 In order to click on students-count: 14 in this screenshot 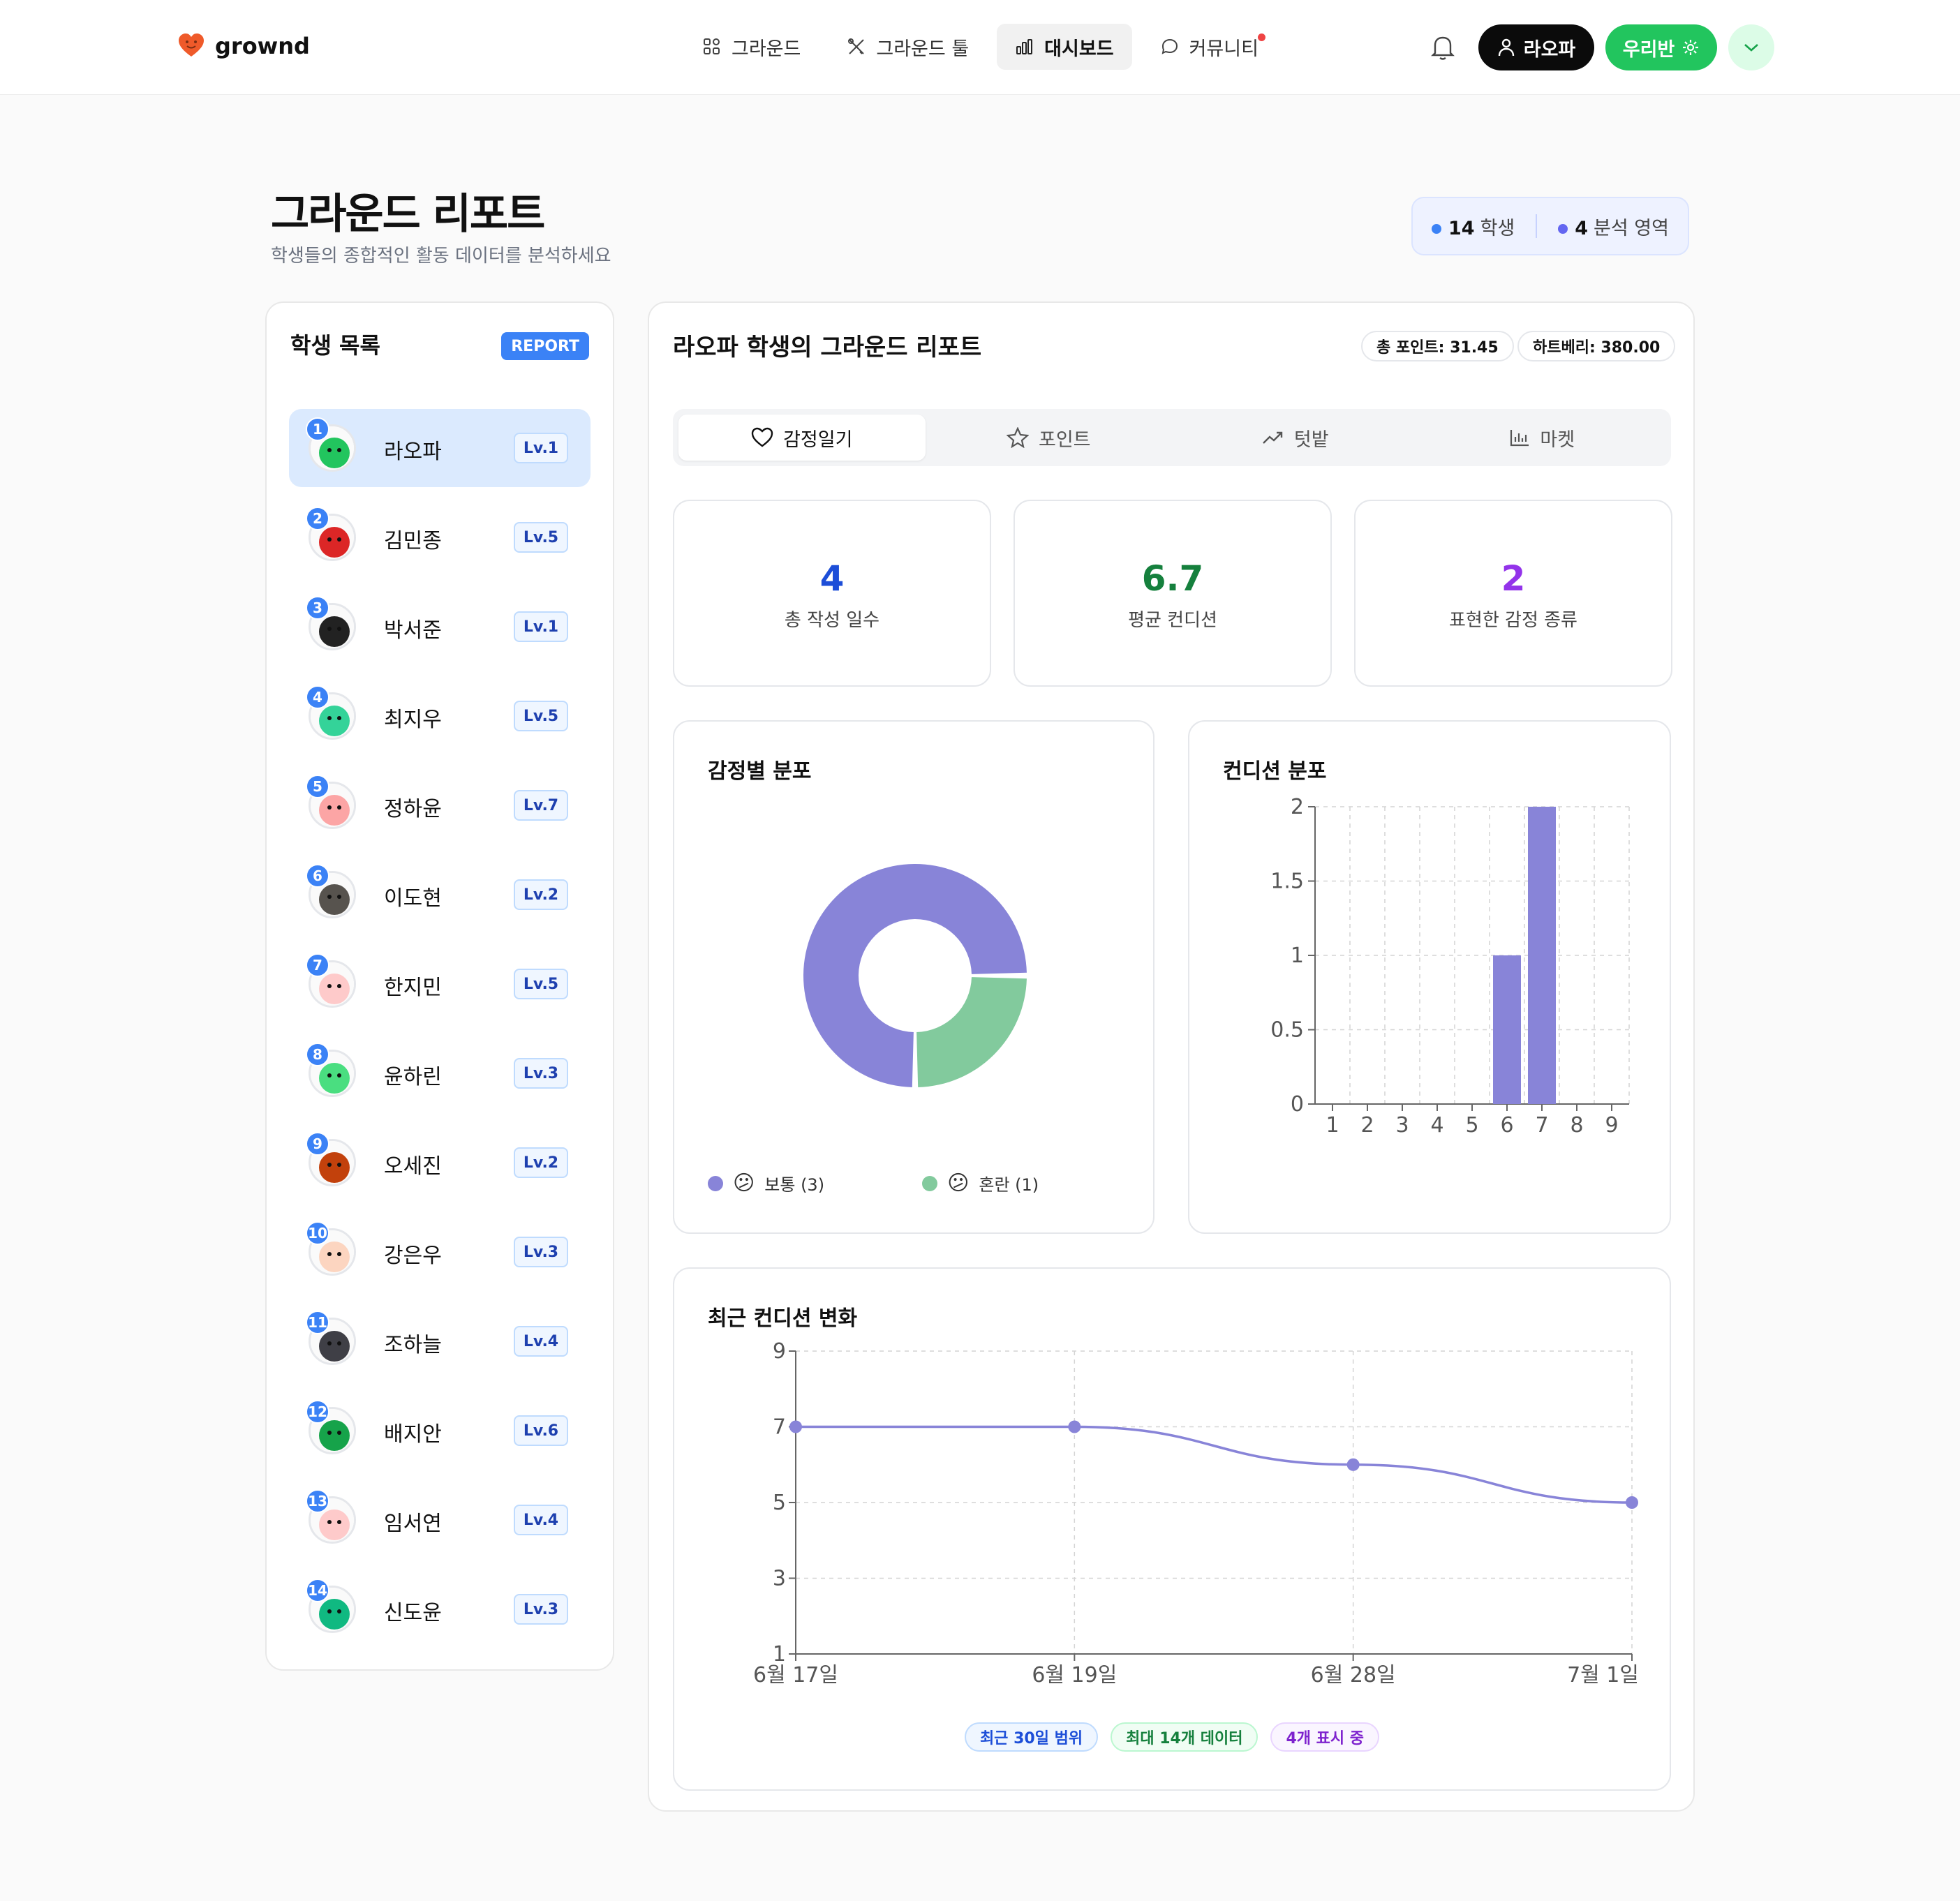, I will do `click(1462, 228)`.